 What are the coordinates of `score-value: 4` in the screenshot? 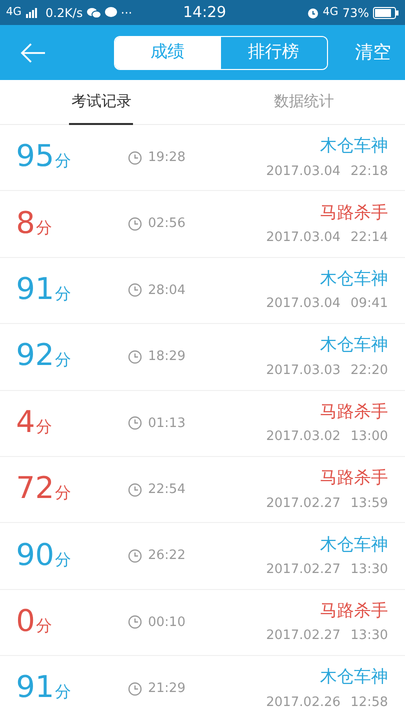 It's located at (26, 423).